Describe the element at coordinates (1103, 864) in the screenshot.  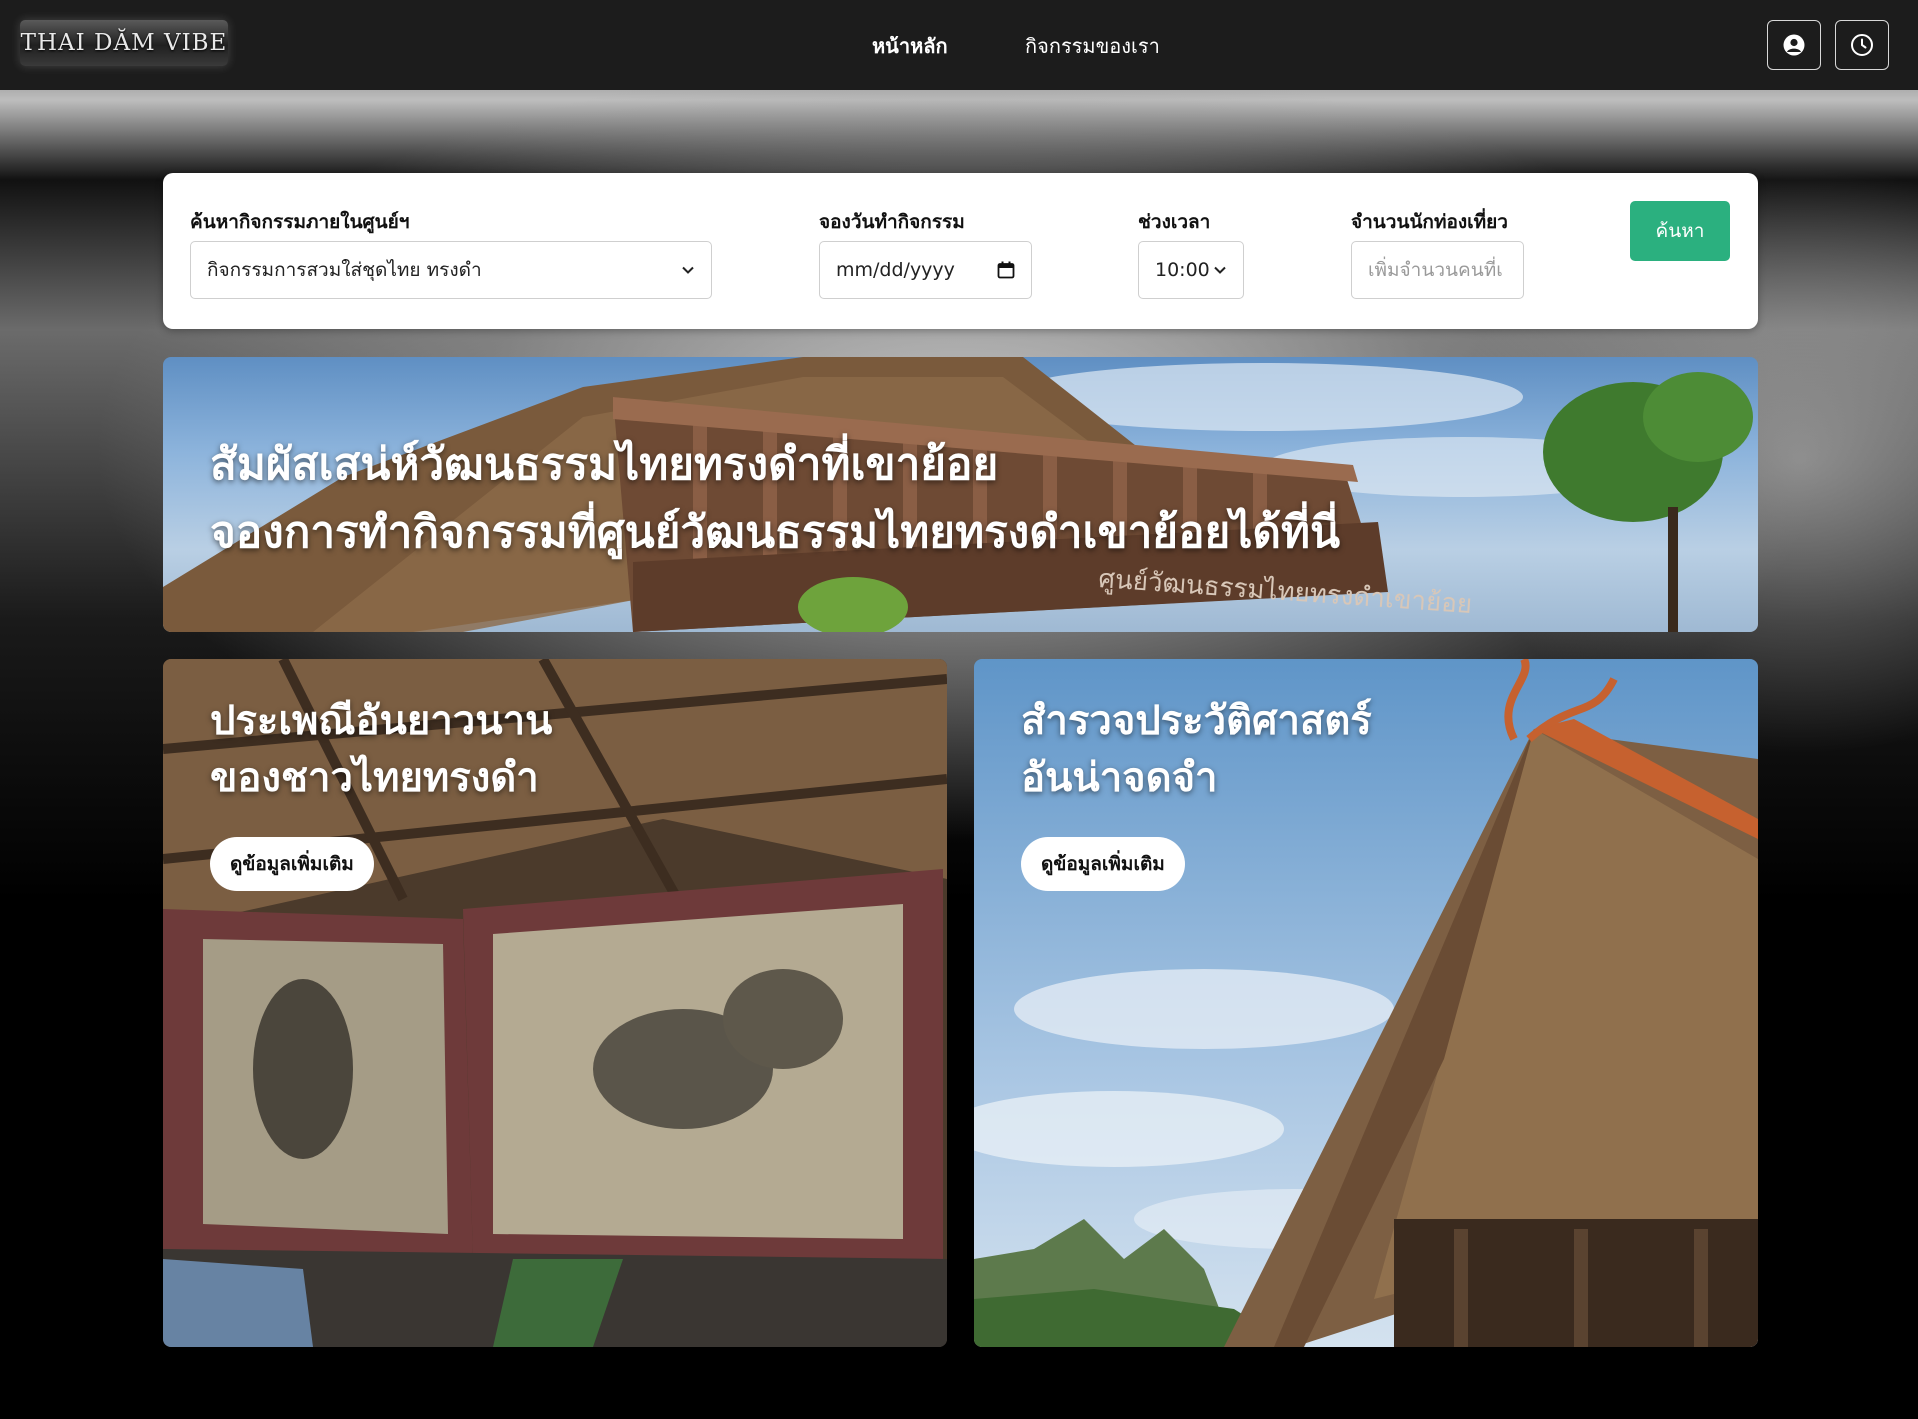
I see `card-history-more-button: ดูข้อมูลเพิ่มเติม` at that location.